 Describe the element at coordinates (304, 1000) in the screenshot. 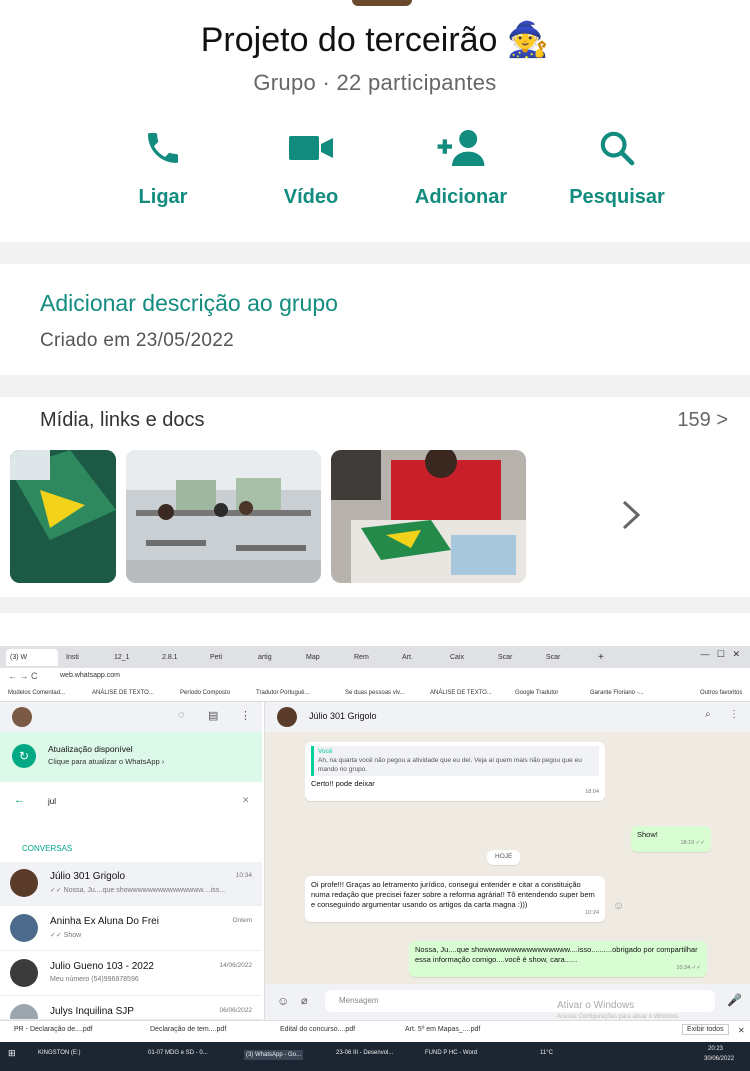

I see `attach-icon: ⌀` at that location.